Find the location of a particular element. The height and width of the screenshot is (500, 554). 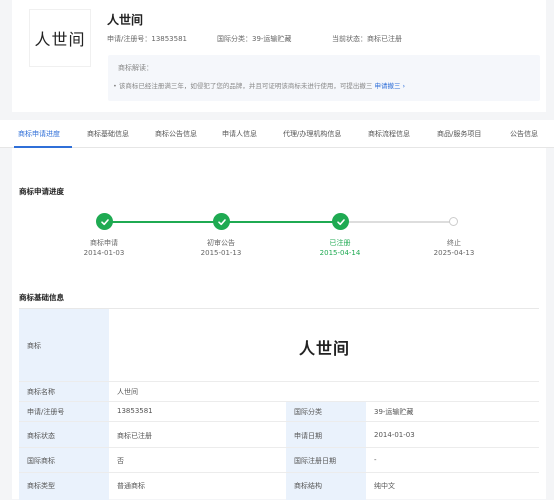

field-label: 国际商标 is located at coordinates (41, 461).